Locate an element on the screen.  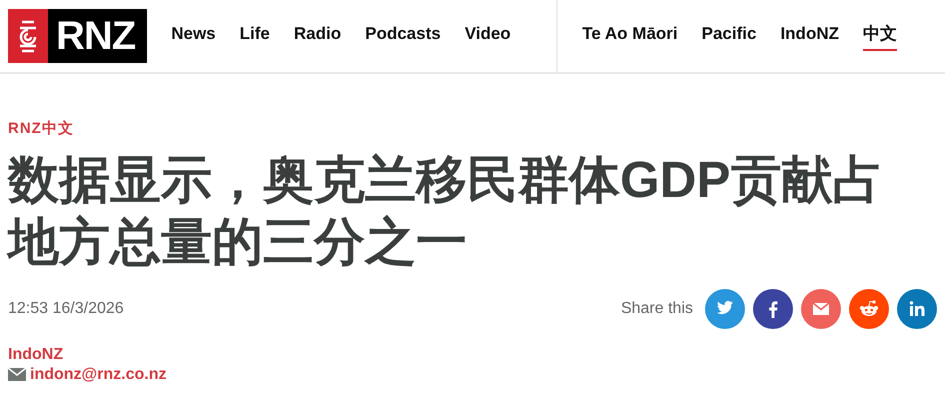
rnz-logo: RNZ is located at coordinates (78, 36).